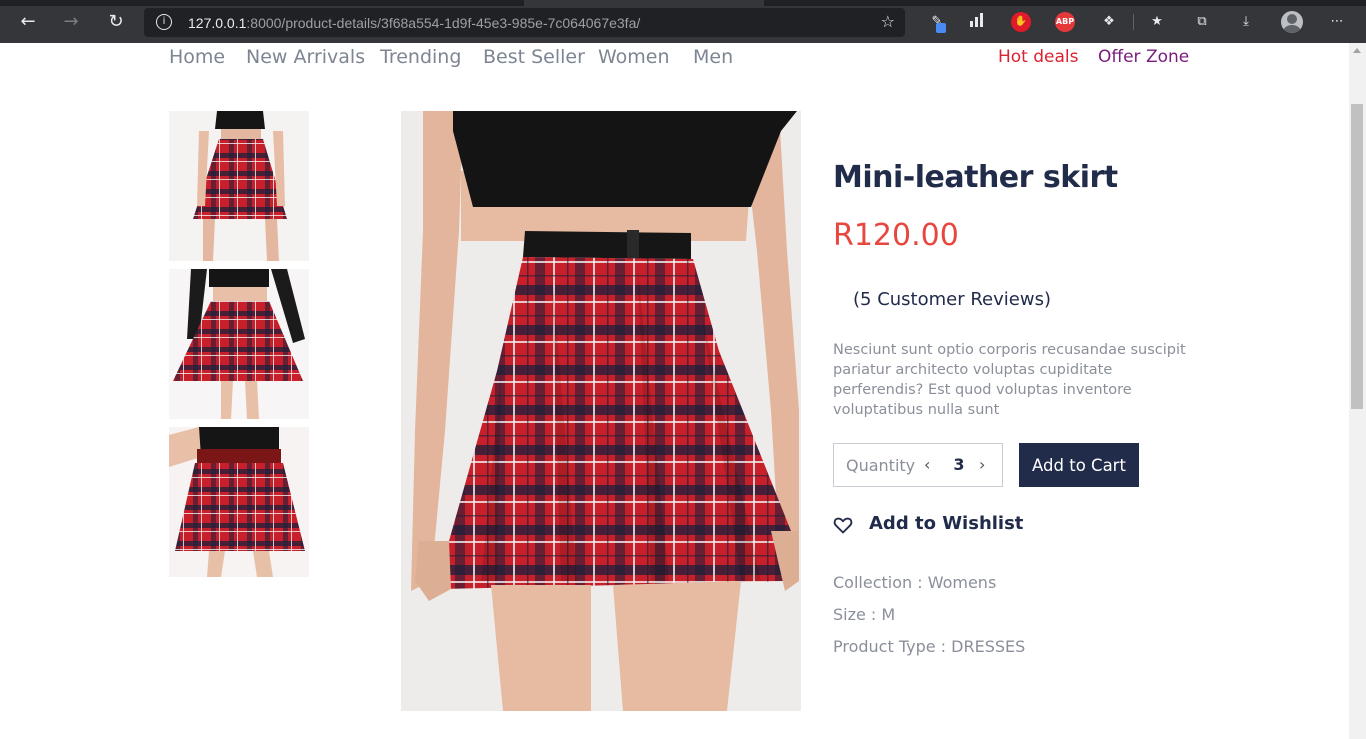 Image resolution: width=1366 pixels, height=739 pixels. Describe the element at coordinates (420, 57) in the screenshot. I see `nav-trending: Trending` at that location.